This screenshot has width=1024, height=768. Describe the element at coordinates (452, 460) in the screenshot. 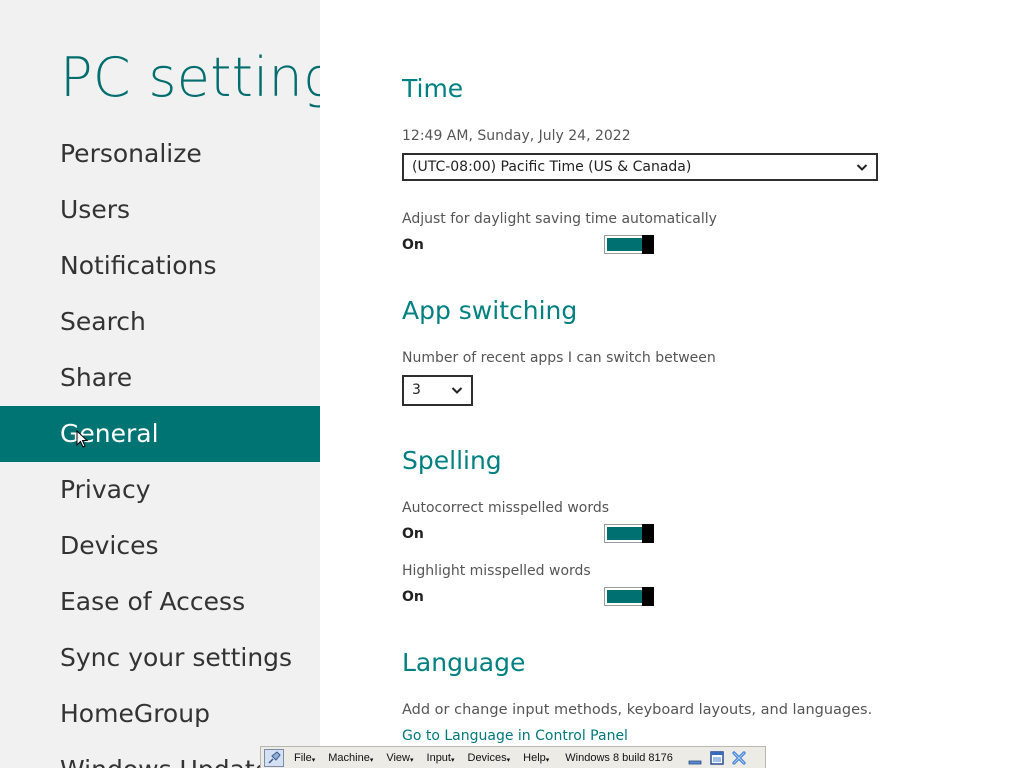

I see `spelling-heading: Spelling` at that location.